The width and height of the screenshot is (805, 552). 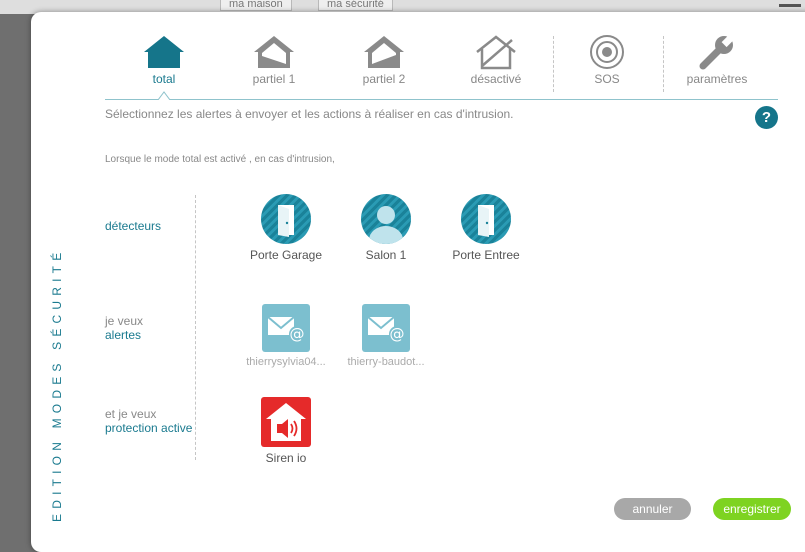 What do you see at coordinates (131, 414) in the screenshot?
I see `protection-label-prefix: et je veux` at bounding box center [131, 414].